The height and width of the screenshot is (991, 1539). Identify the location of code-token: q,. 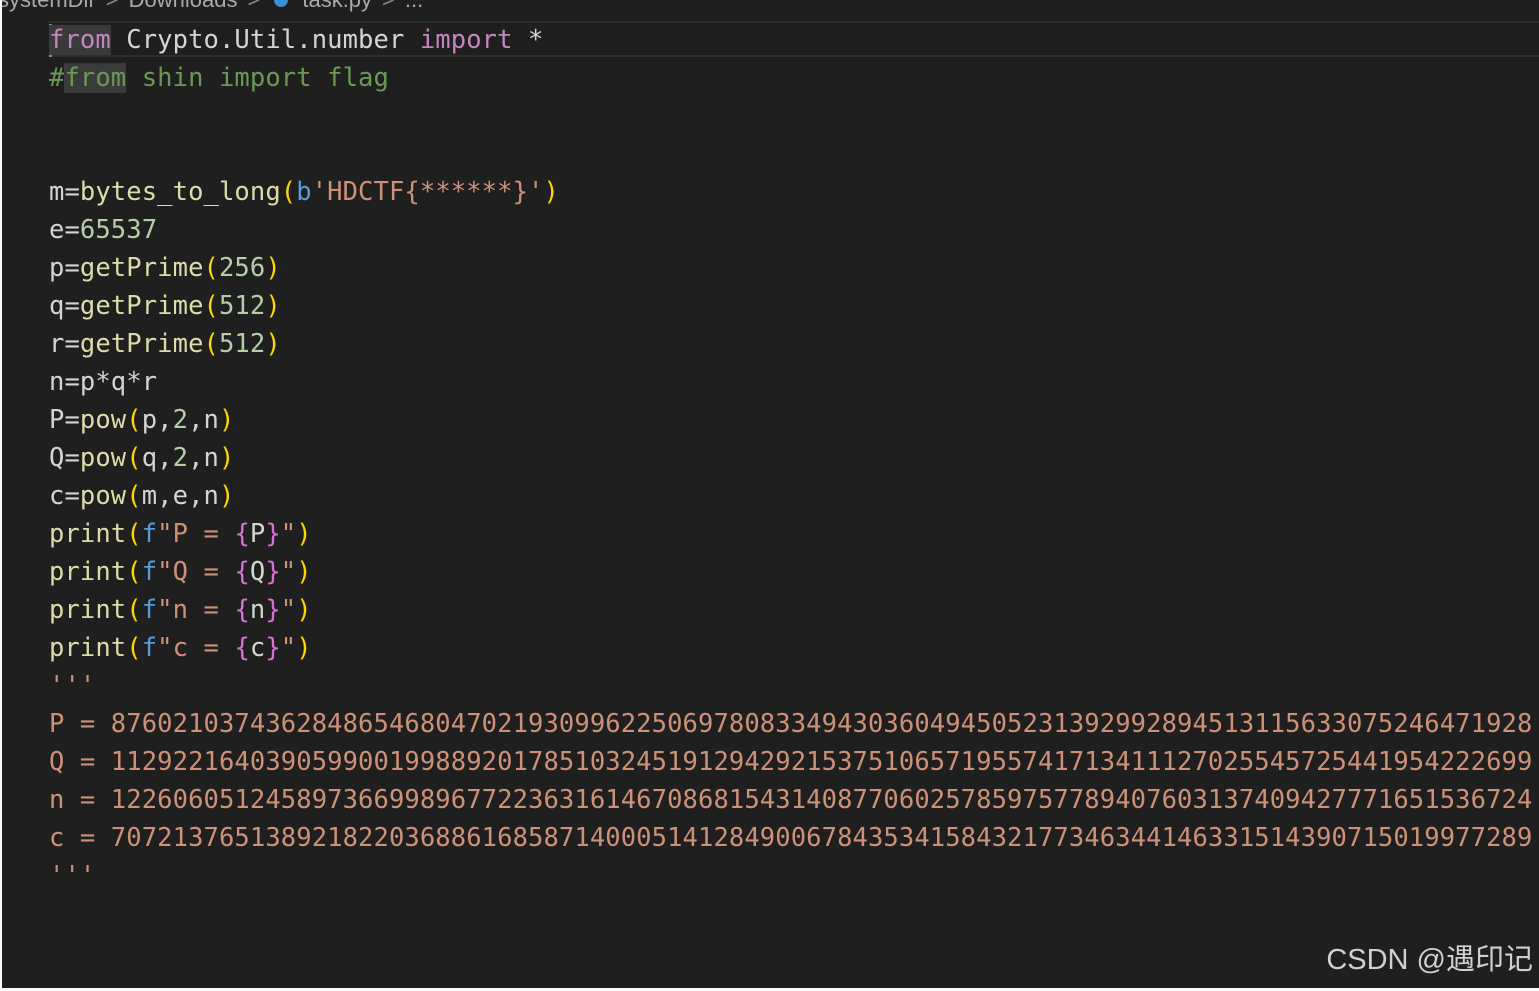
(157, 458).